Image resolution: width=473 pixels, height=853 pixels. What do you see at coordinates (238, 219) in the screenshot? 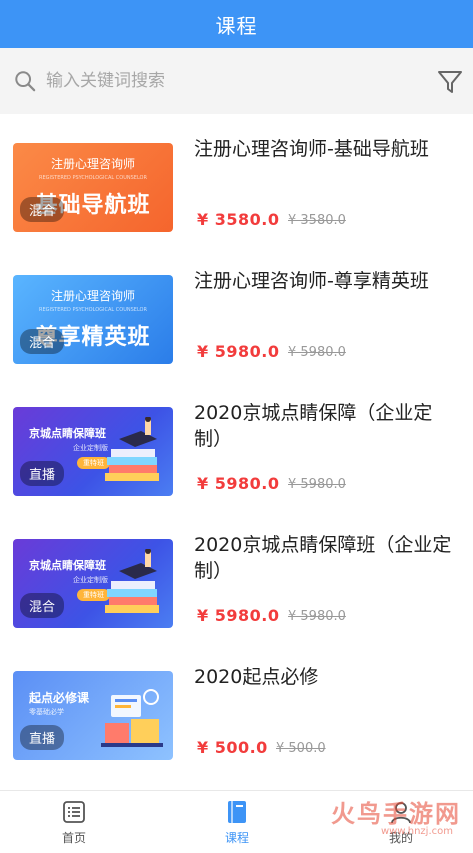
I see `course-price: ¥ 3580.0` at bounding box center [238, 219].